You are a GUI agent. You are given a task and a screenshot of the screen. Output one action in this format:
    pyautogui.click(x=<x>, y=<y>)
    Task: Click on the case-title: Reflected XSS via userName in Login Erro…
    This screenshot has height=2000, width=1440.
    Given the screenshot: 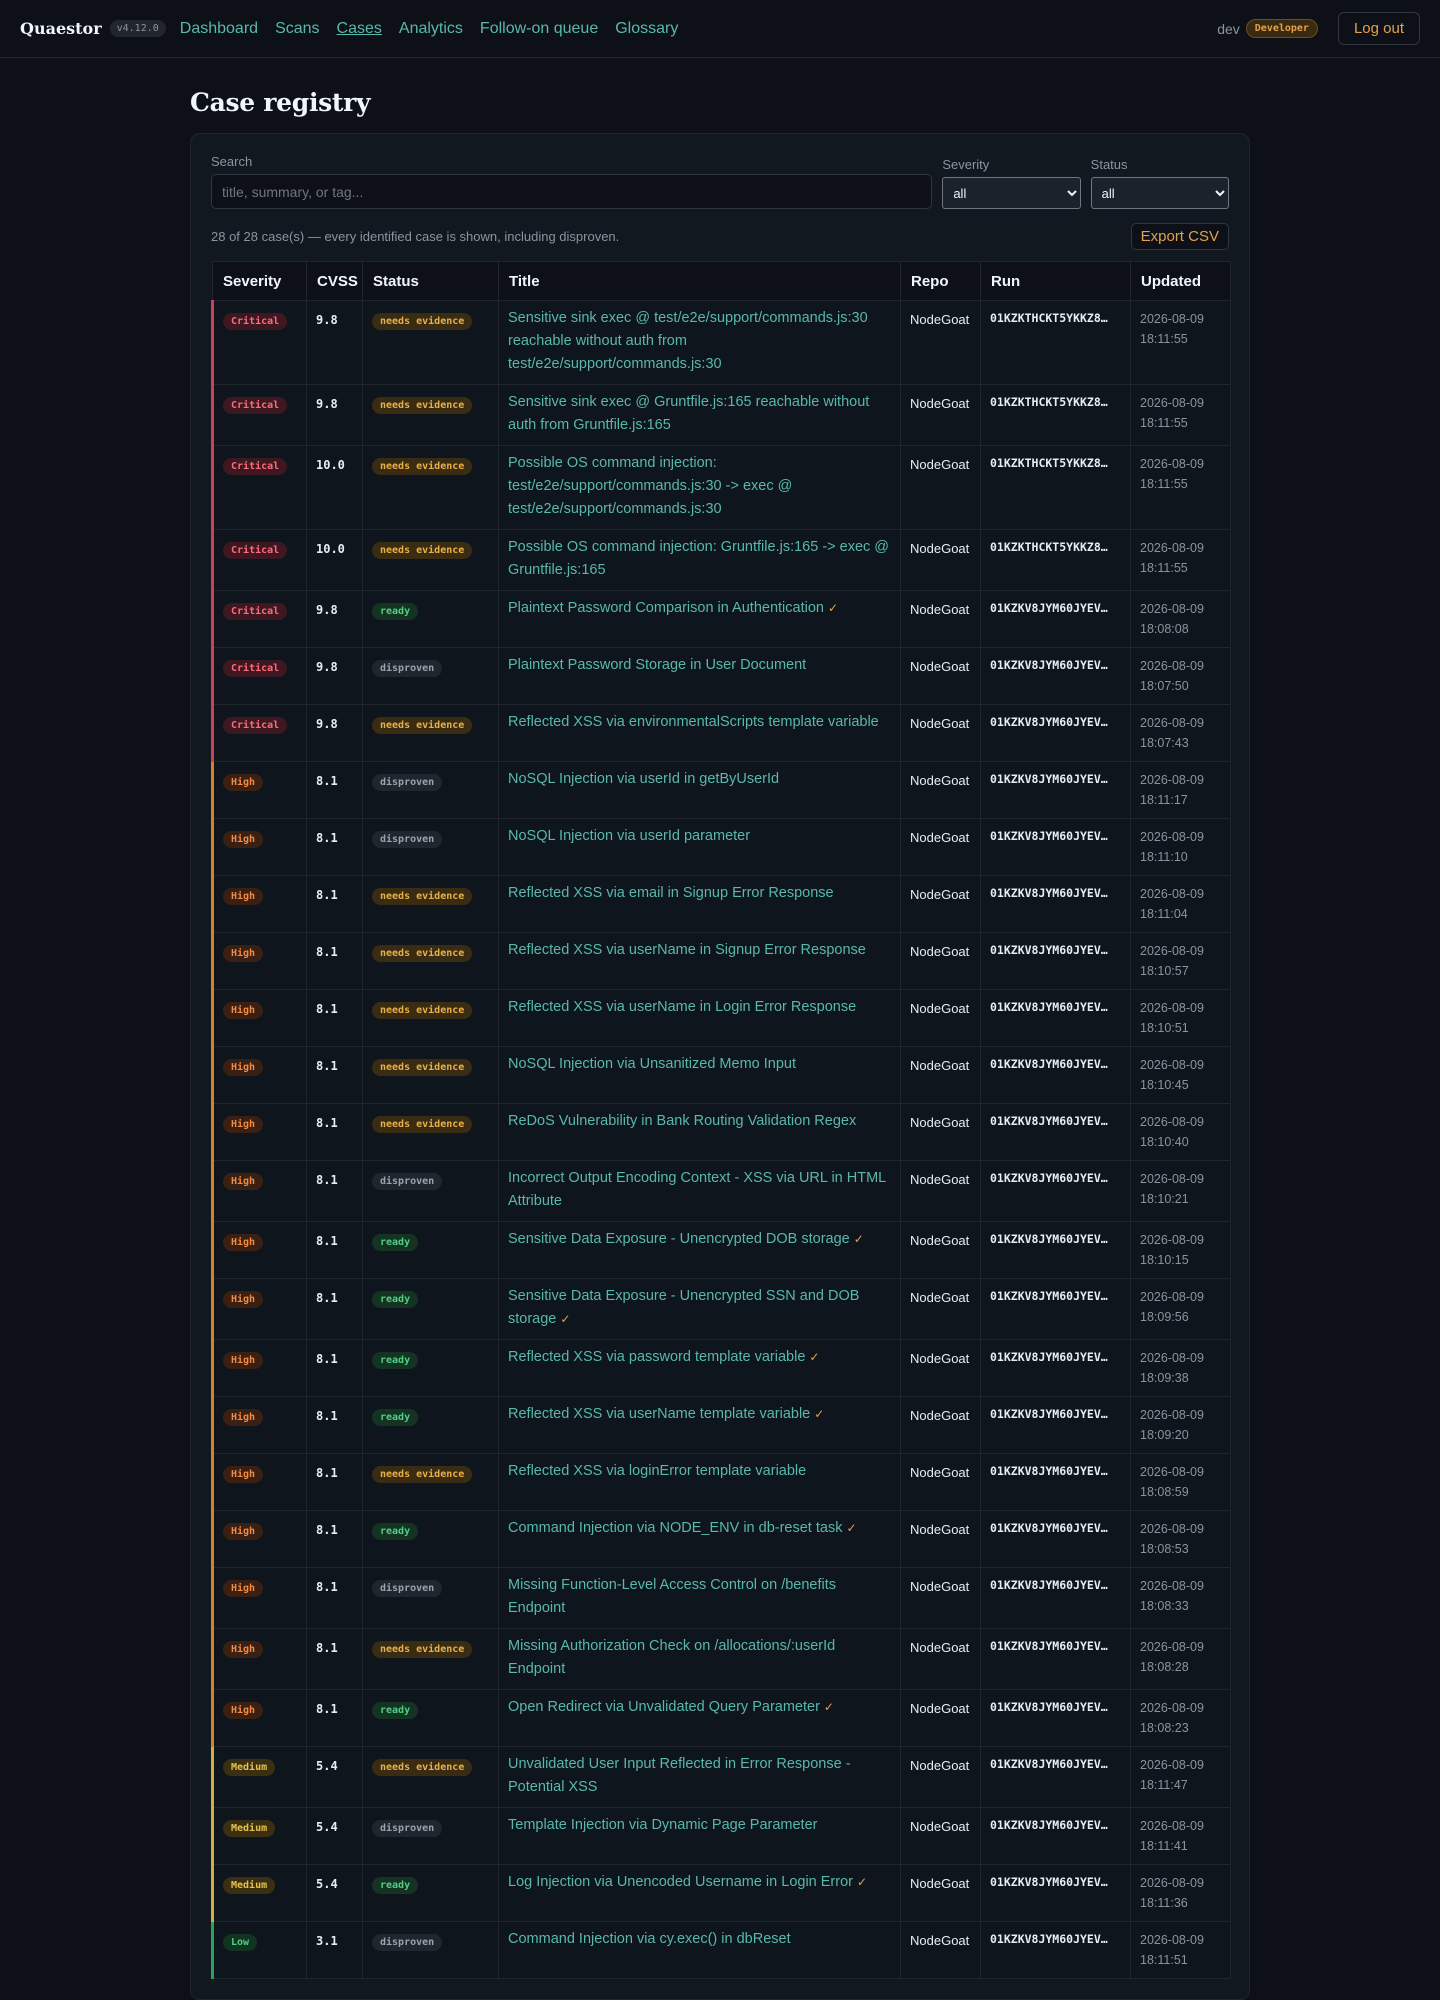 What is the action you would take?
    pyautogui.click(x=682, y=1007)
    